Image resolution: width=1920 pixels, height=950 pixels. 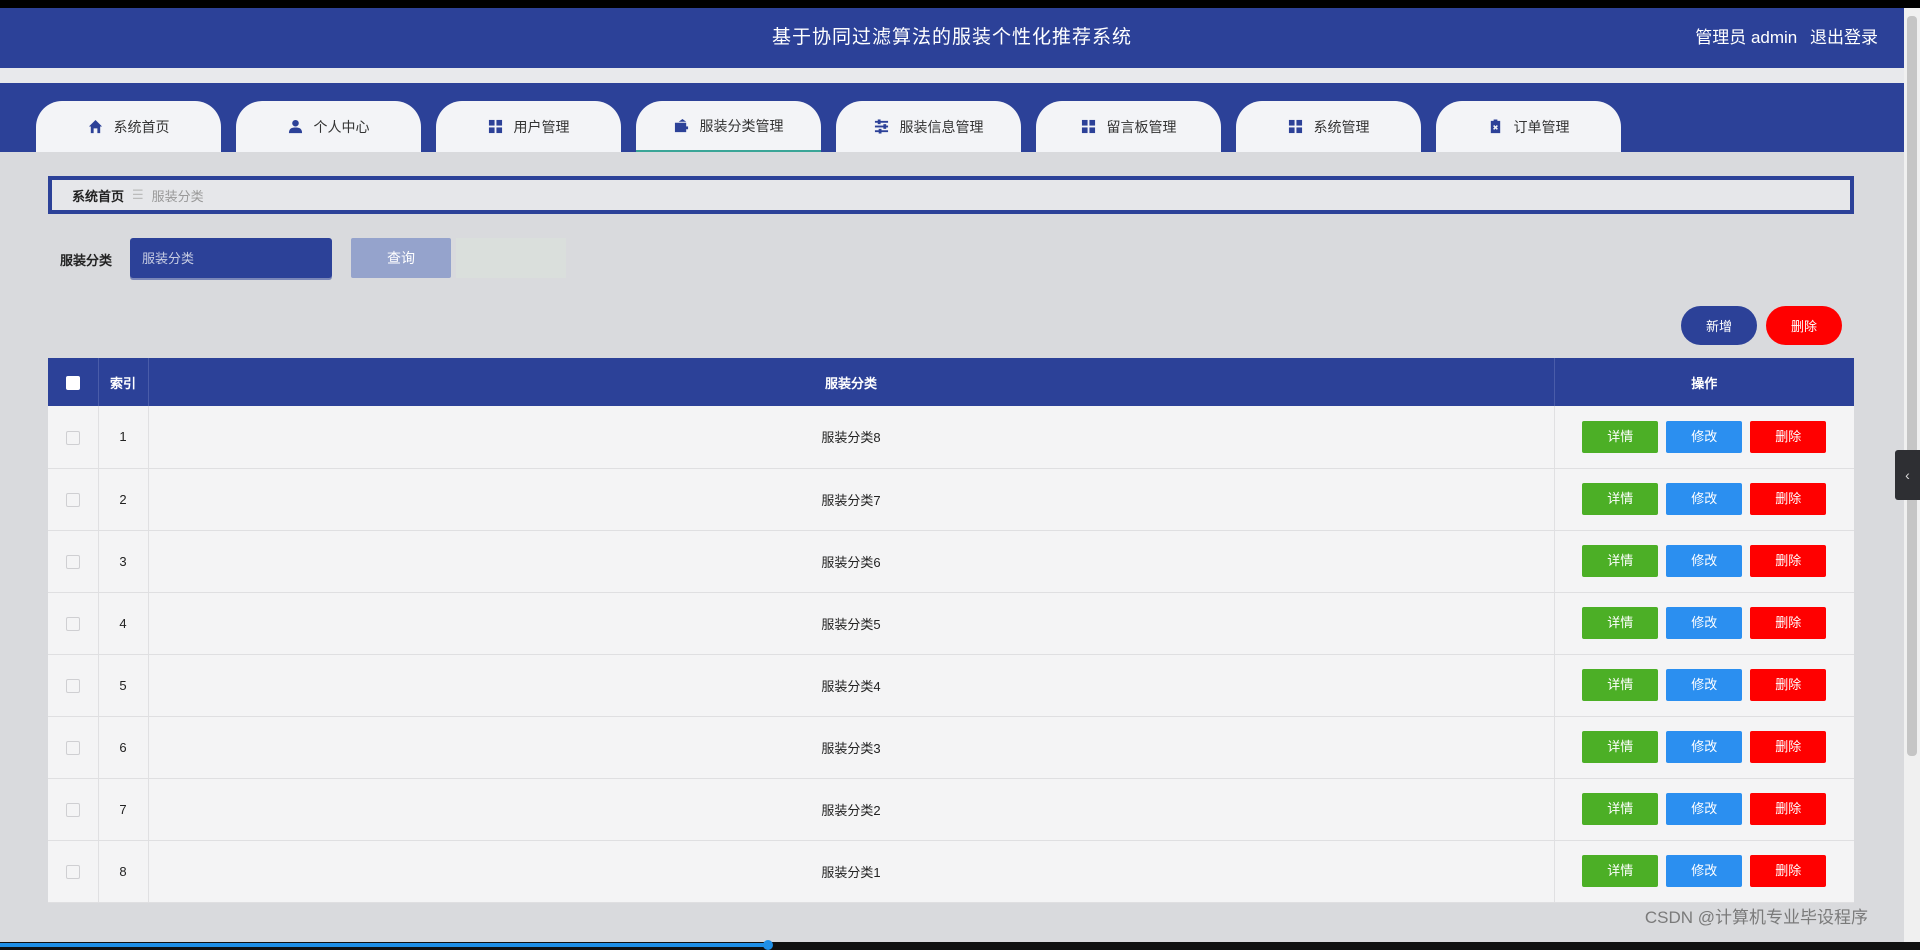 I want to click on query-button: 查询, so click(x=401, y=258).